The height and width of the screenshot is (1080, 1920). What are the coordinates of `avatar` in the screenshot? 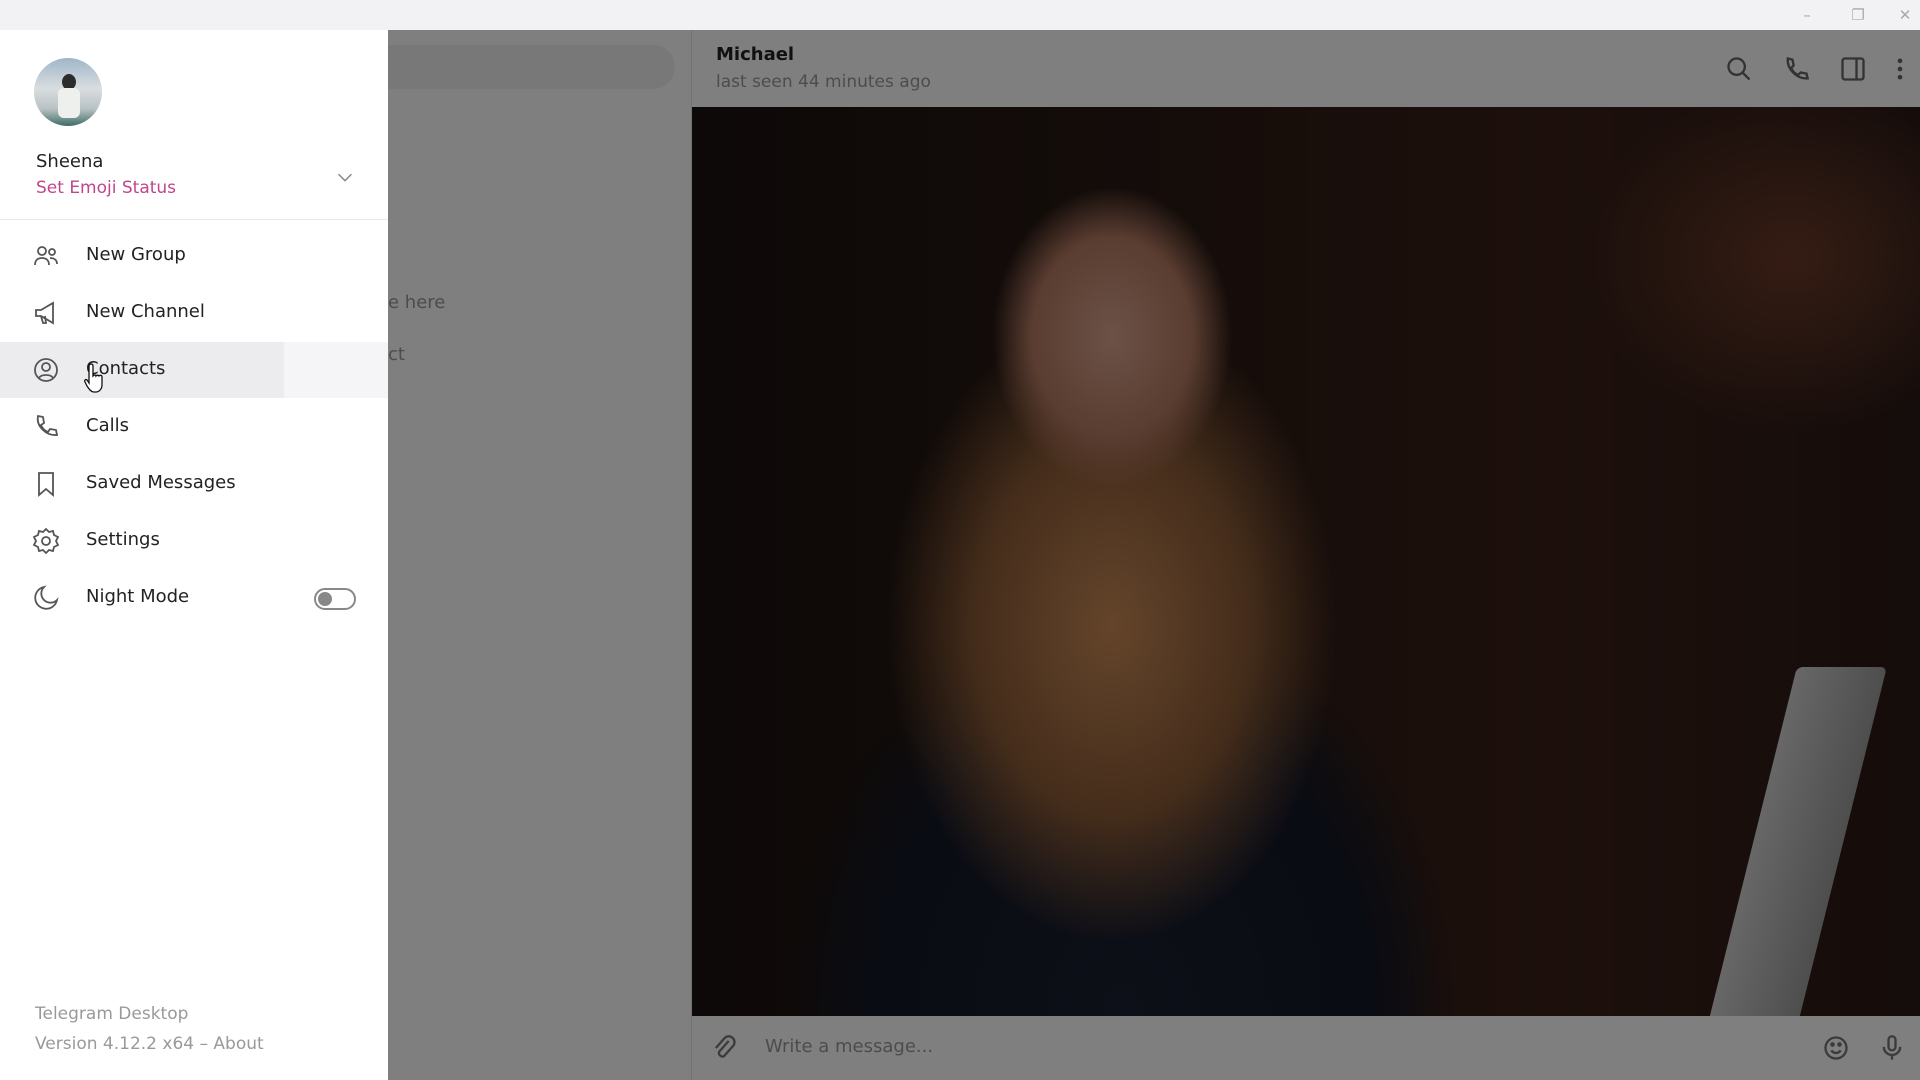 It's located at (68, 92).